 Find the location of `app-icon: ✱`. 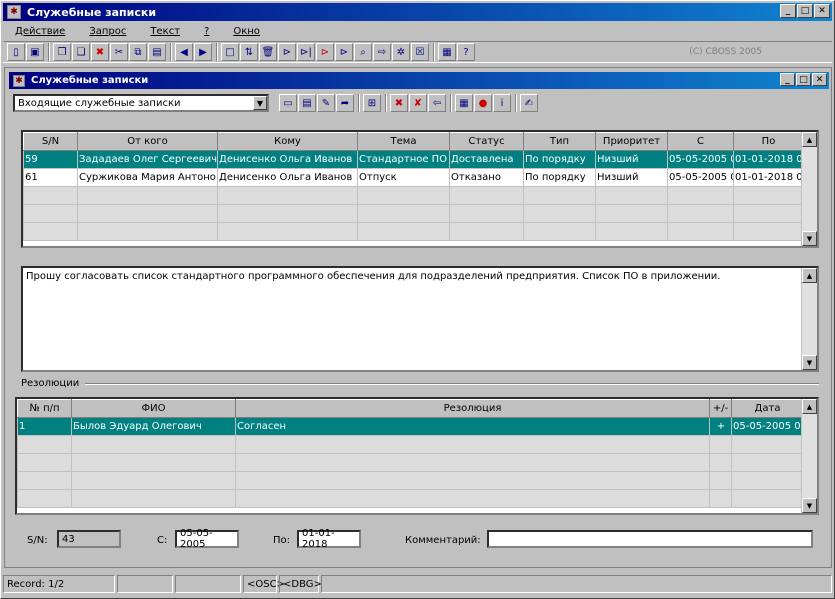

app-icon: ✱ is located at coordinates (14, 12).